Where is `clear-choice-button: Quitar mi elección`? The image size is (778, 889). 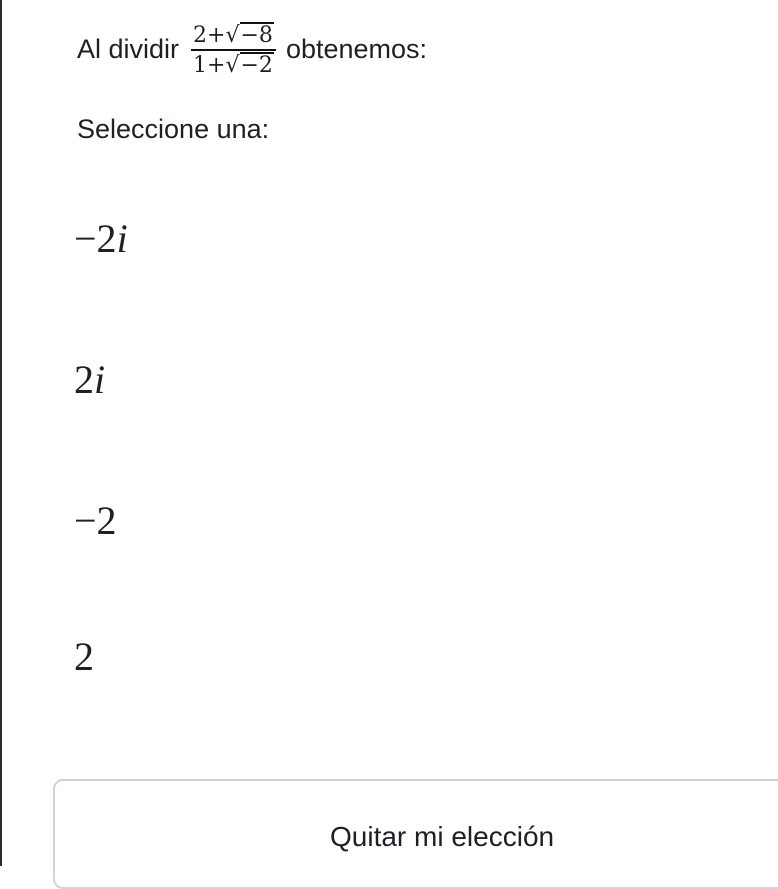 clear-choice-button: Quitar mi elección is located at coordinates (415, 834).